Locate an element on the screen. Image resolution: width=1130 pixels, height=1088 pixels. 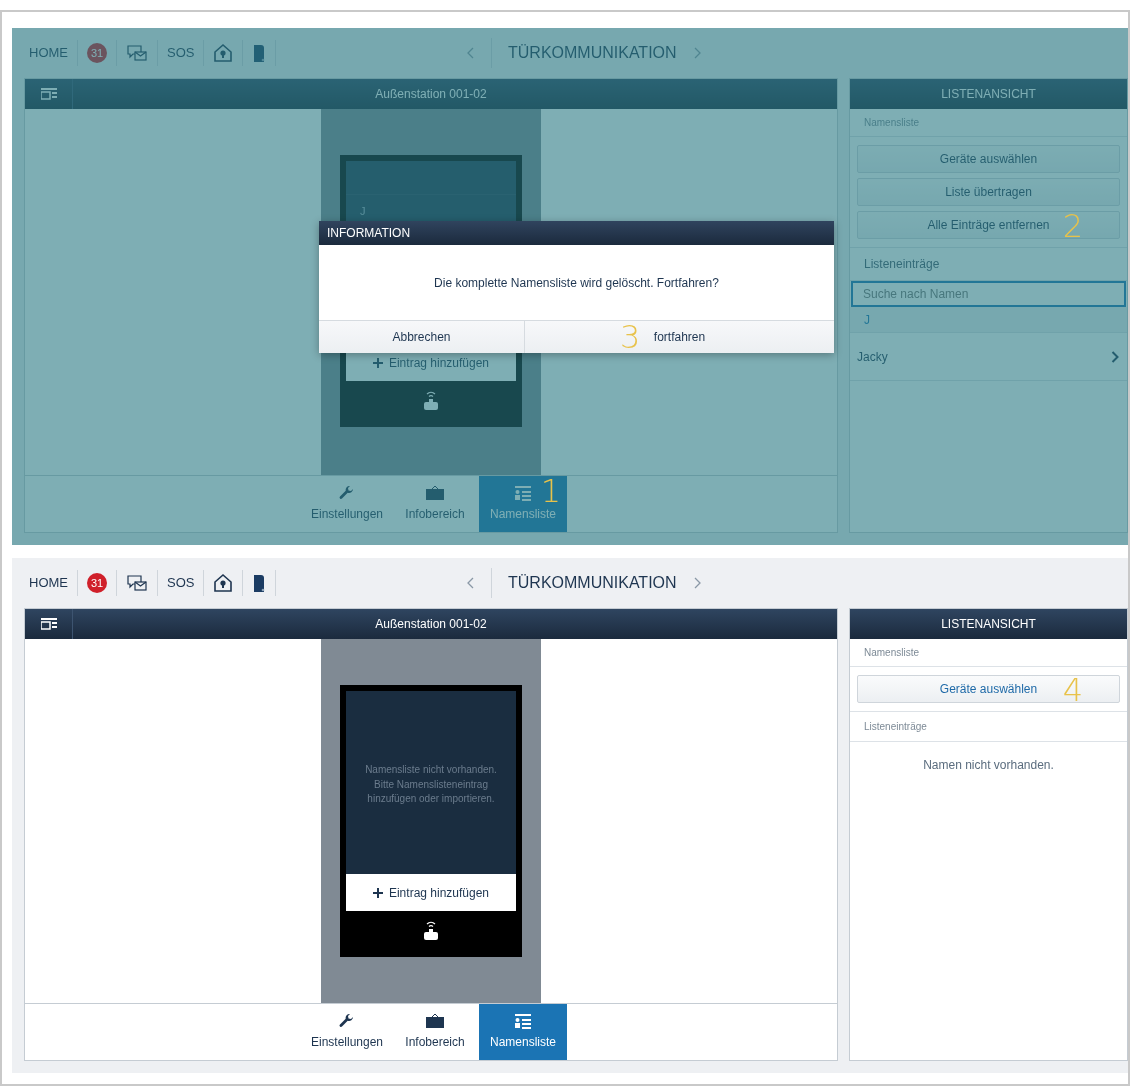
entry-name: Jacky is located at coordinates (872, 357).